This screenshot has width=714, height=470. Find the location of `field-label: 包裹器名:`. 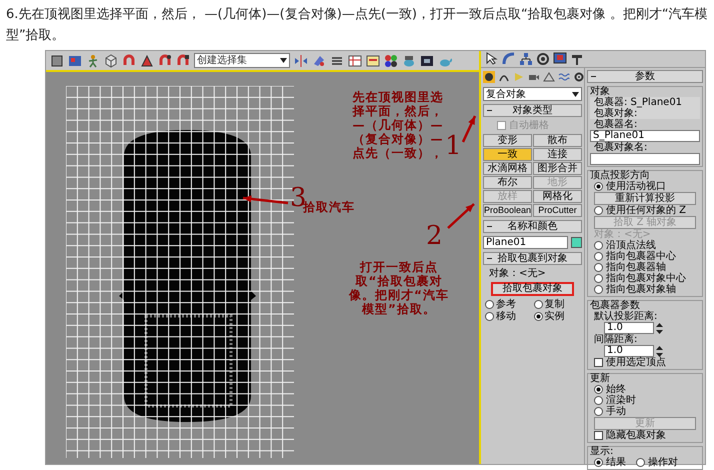

field-label: 包裹器名: is located at coordinates (615, 124).